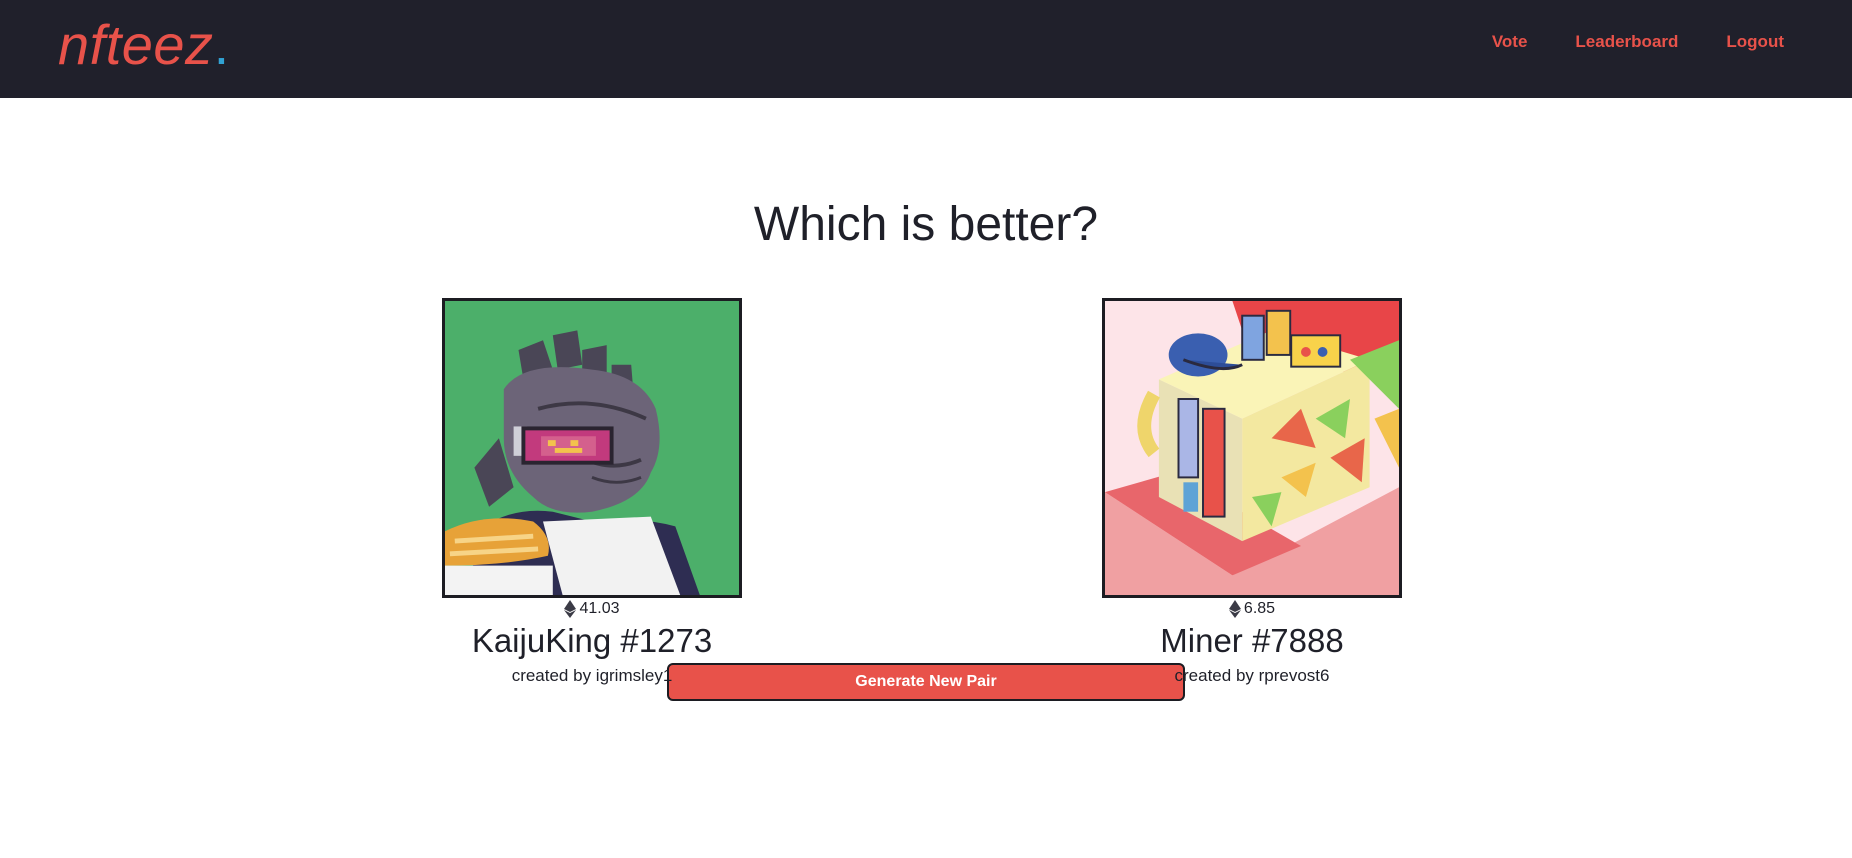  I want to click on nft-name: KaijuKing #1273, so click(592, 640).